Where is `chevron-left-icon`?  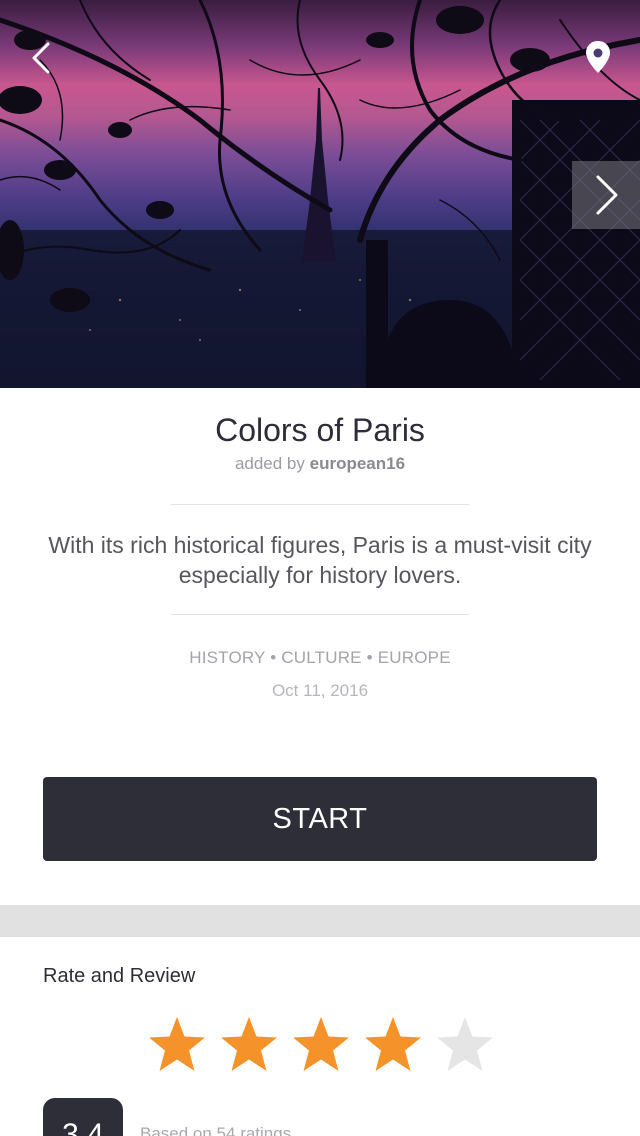
chevron-left-icon is located at coordinates (41, 58).